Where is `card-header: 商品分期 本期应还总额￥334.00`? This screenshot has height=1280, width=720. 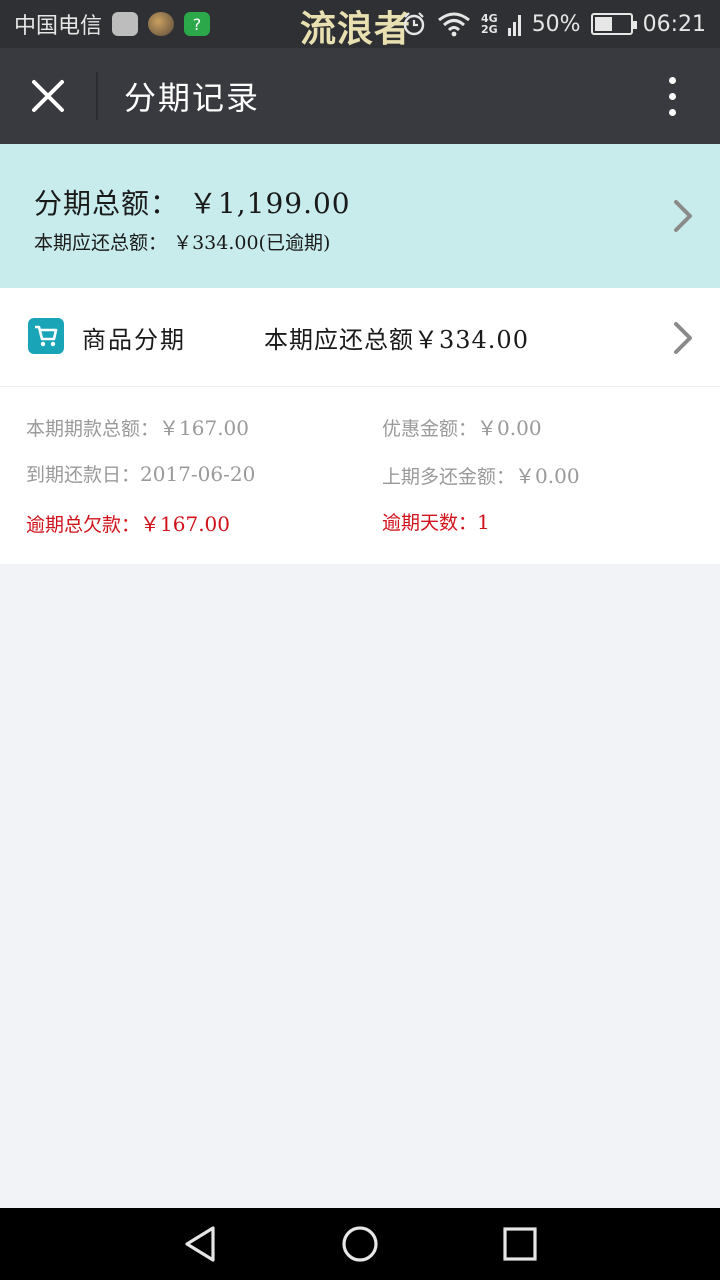 card-header: 商品分期 本期应还总额￥334.00 is located at coordinates (360, 337).